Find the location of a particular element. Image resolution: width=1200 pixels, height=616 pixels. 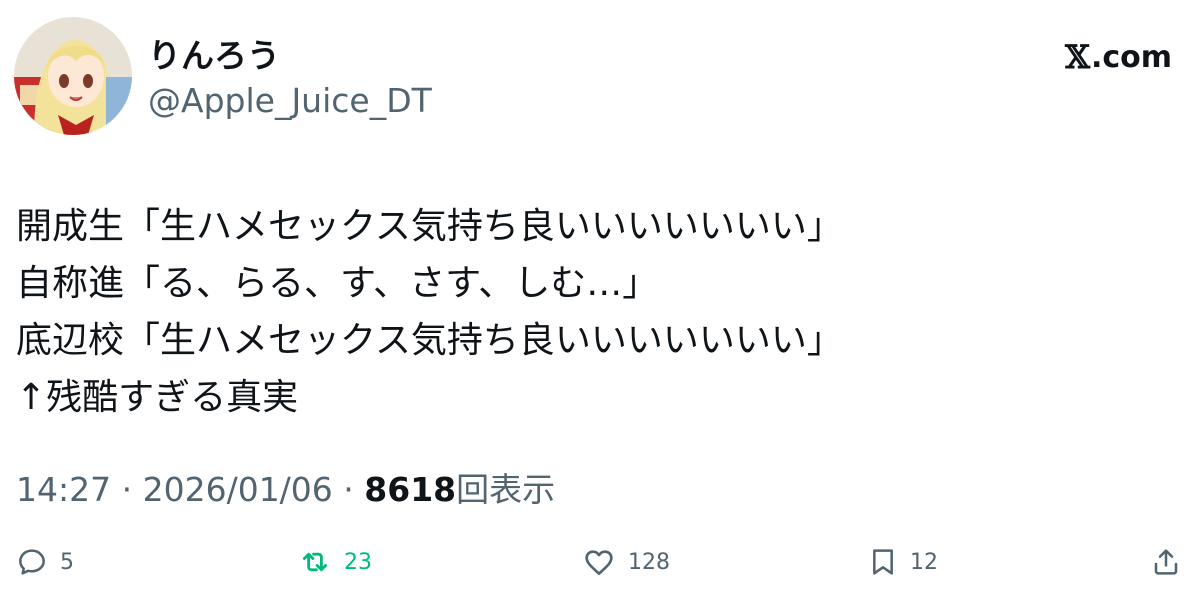

tweet-meta: 14:27 · 2026/01/06 · 8618回表示 is located at coordinates (285, 490).